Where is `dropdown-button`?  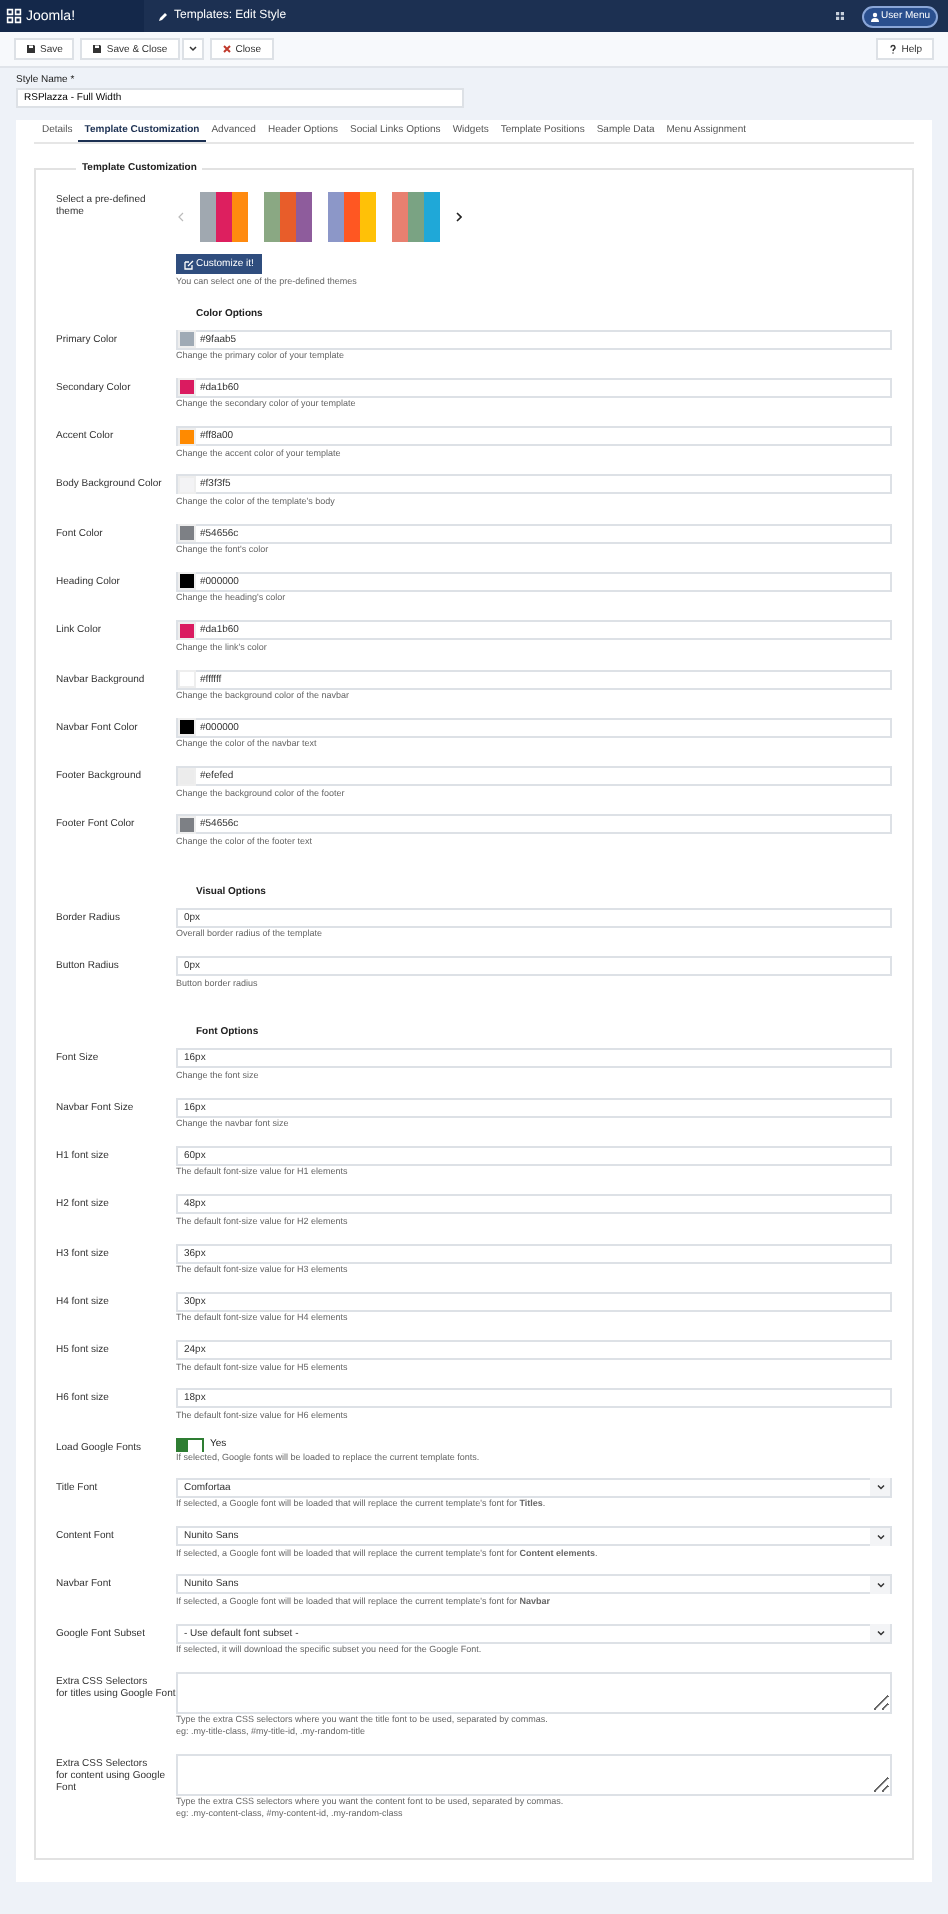
dropdown-button is located at coordinates (192, 49).